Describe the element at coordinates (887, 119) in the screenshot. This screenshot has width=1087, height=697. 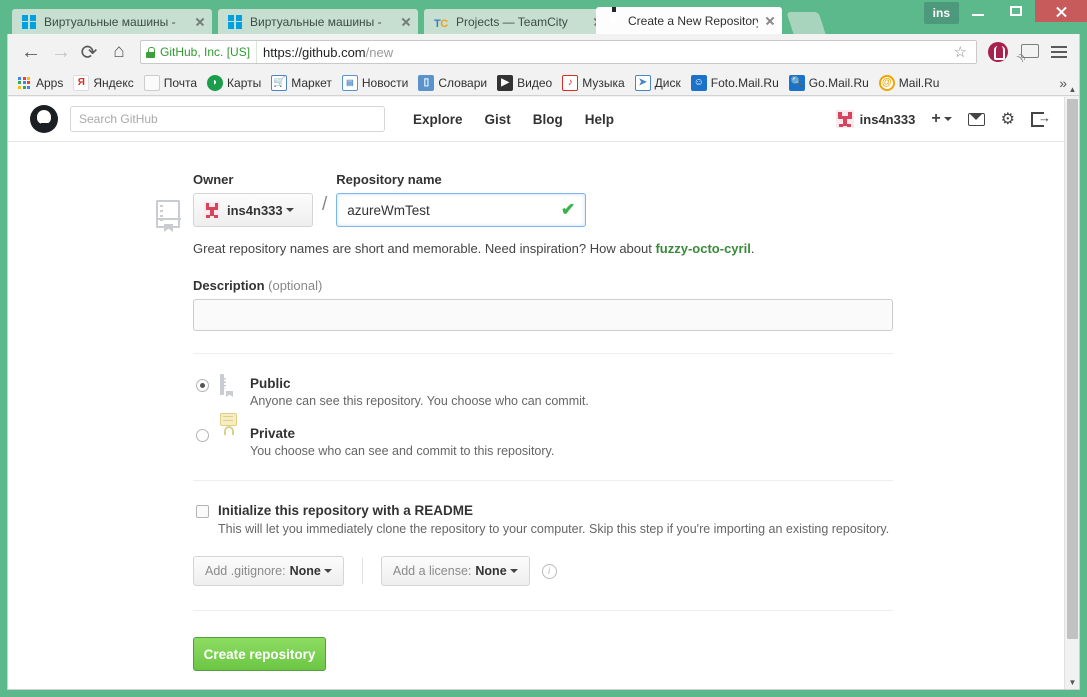
I see `username-label: ins4n333` at that location.